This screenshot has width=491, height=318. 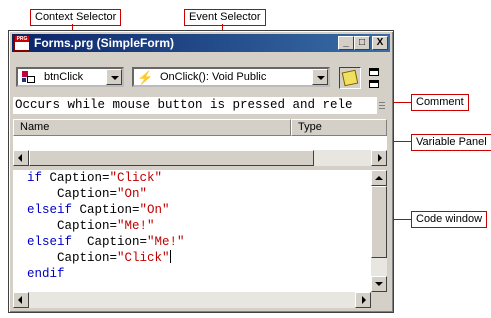 I want to click on code-keyword: endif, so click(x=46, y=274).